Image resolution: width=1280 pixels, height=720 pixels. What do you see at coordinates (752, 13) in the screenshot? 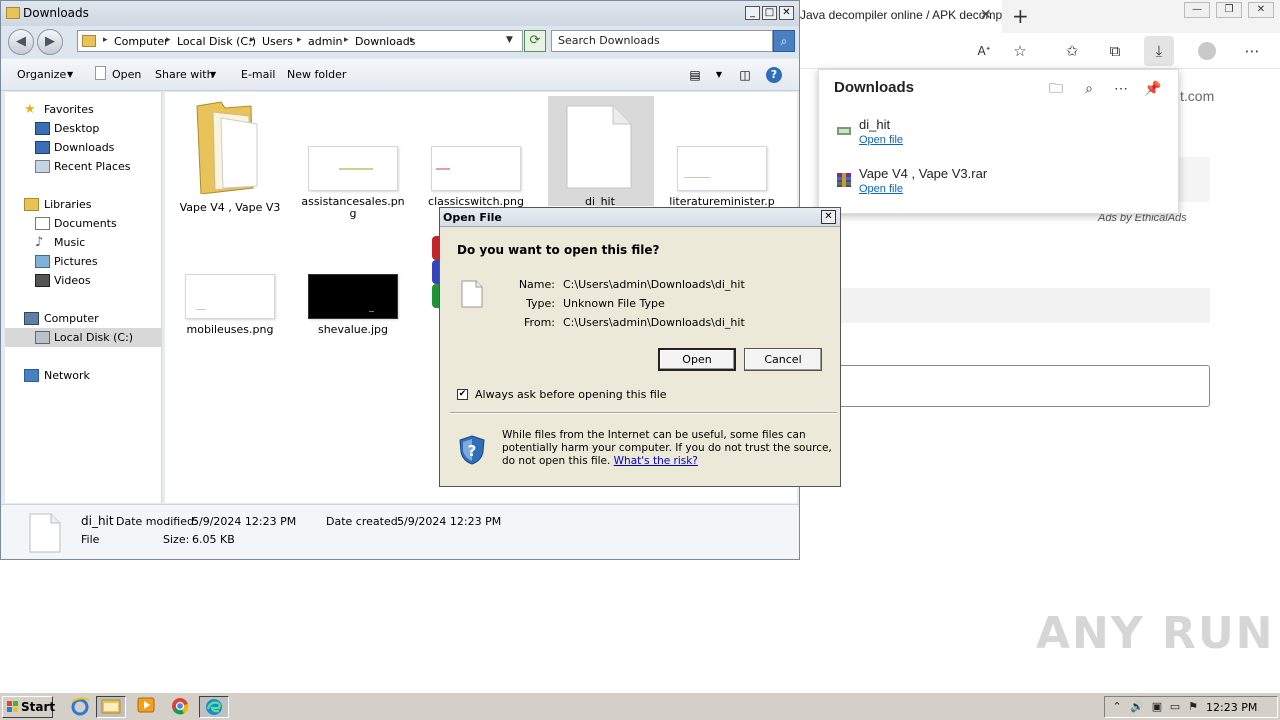
I see `minimize-icon: _` at bounding box center [752, 13].